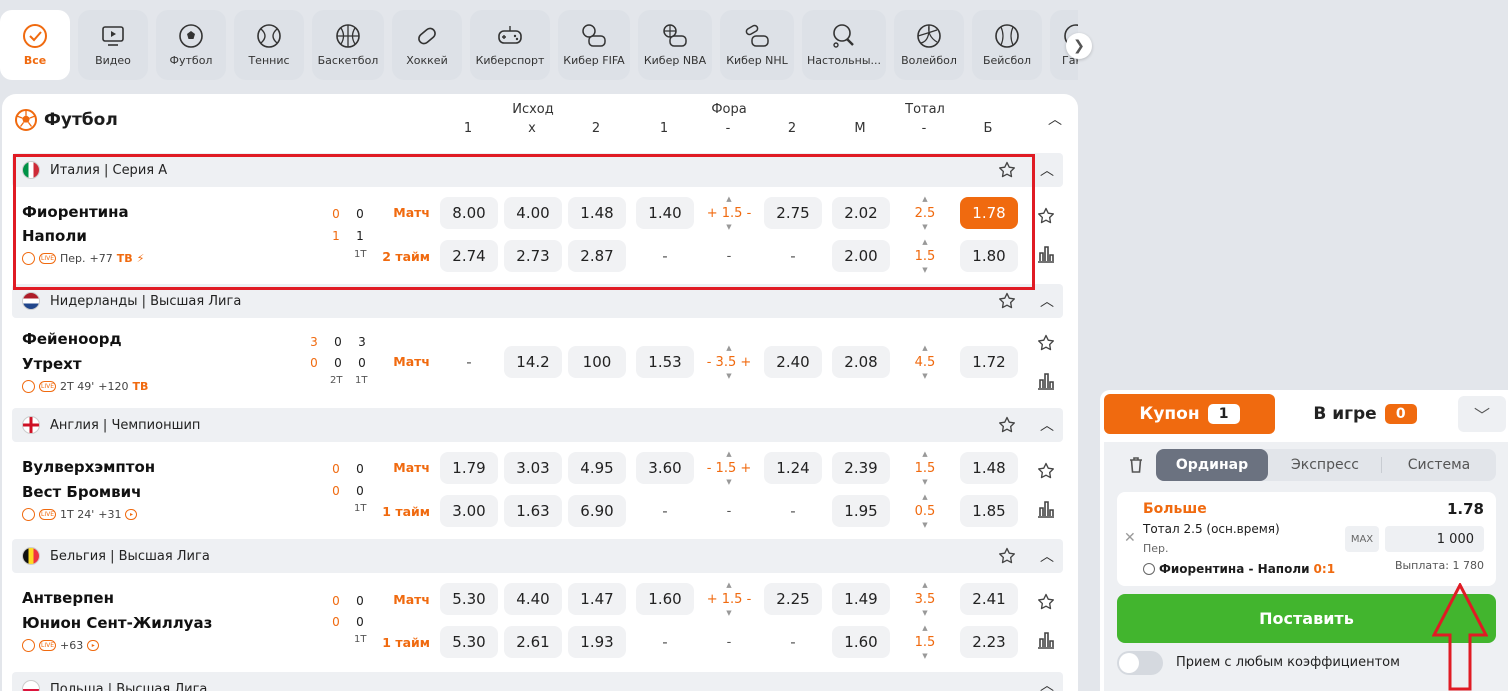 The height and width of the screenshot is (691, 1508). What do you see at coordinates (665, 362) in the screenshot?
I see `odds-button: 1.53` at bounding box center [665, 362].